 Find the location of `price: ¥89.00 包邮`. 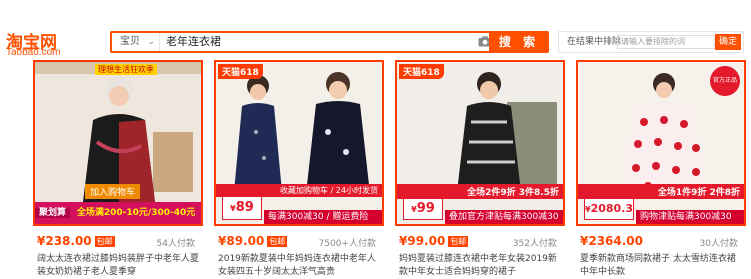

price: ¥89.00 包邮 is located at coordinates (253, 241).